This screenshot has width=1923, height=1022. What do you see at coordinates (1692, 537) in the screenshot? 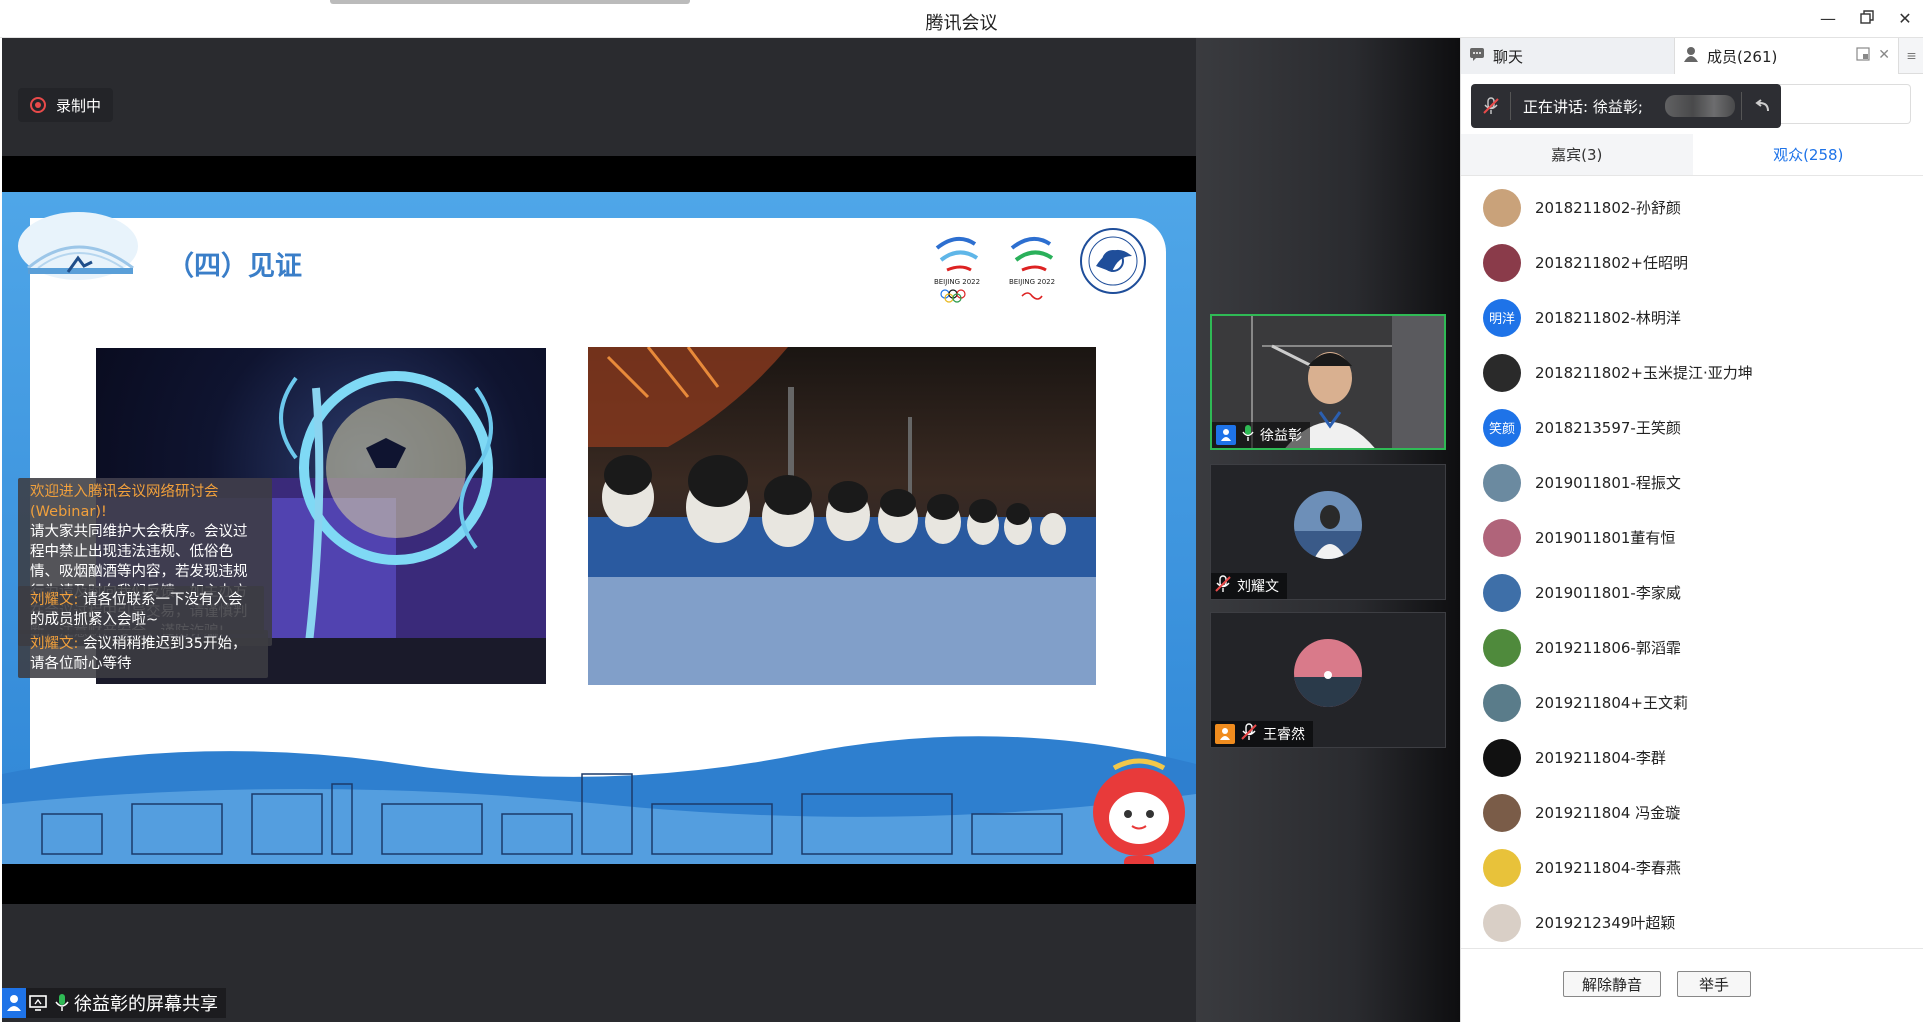
I see `list-item: 2019011801董有恒` at bounding box center [1692, 537].